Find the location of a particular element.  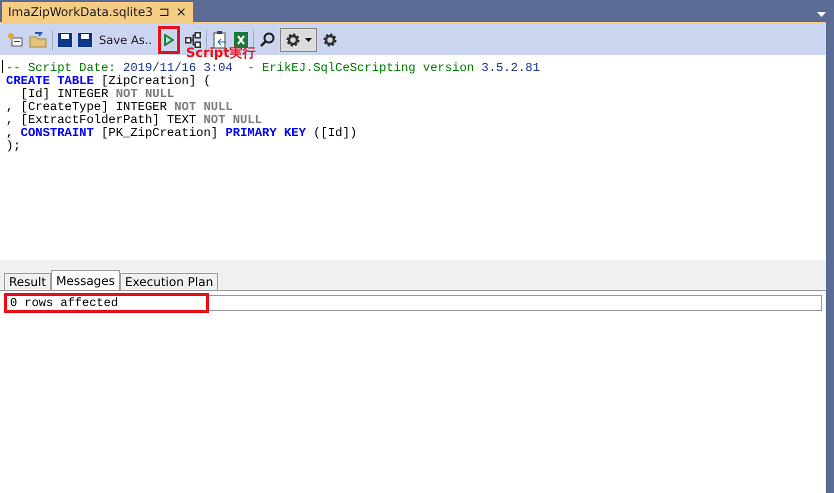

document-tab: ImaZipWorkData.sqlite3 ⊐ × is located at coordinates (97, 12).